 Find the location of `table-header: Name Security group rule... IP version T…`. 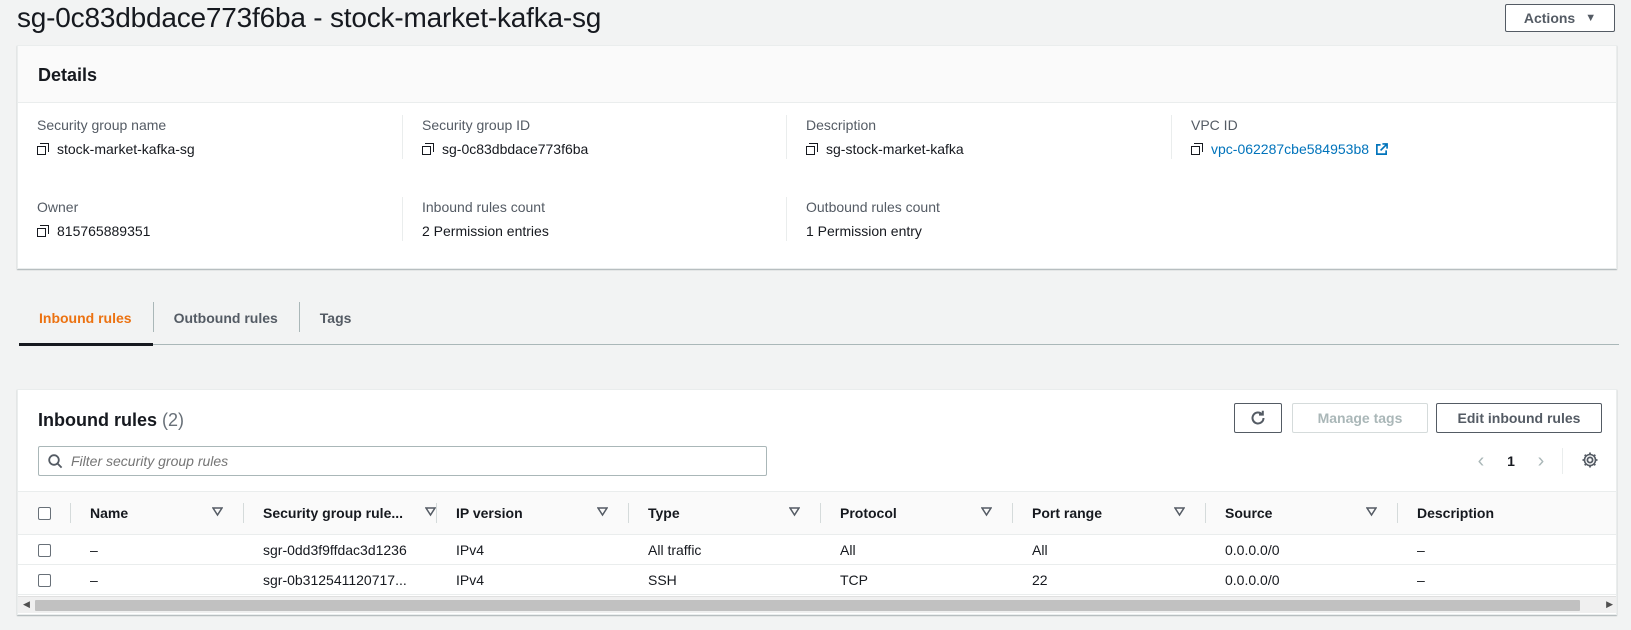

table-header: Name Security group rule... IP version T… is located at coordinates (817, 513).